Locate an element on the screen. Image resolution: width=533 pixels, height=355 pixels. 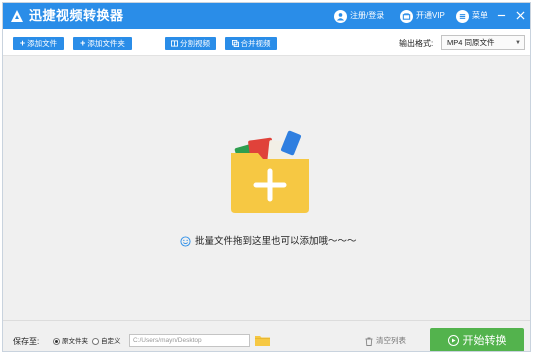
smile-icon is located at coordinates (185, 241).